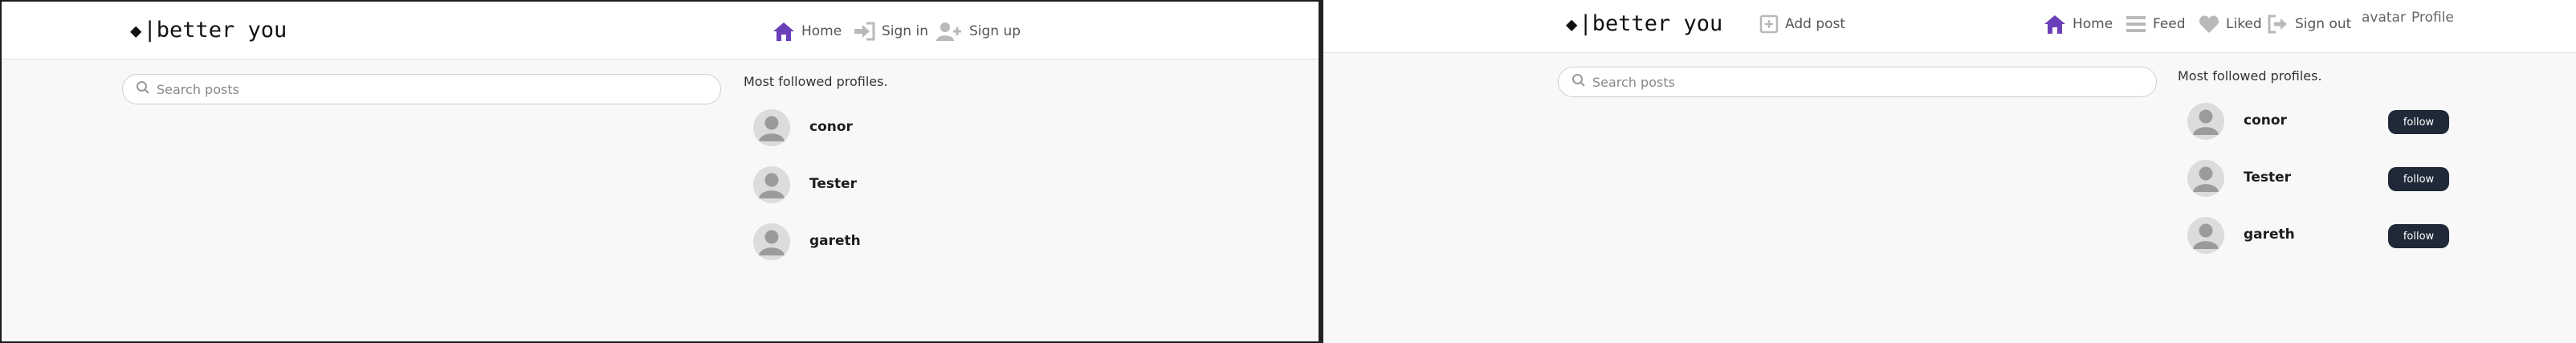 The image size is (2576, 343). Describe the element at coordinates (2384, 18) in the screenshot. I see `avatar-alt-text: avatar` at that location.